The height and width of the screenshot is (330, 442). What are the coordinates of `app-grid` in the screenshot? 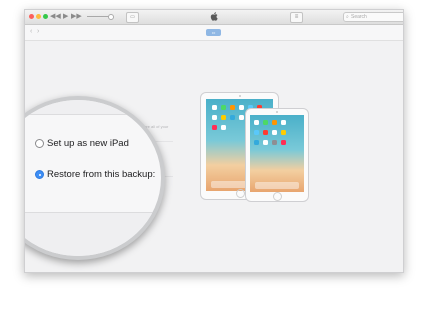 It's located at (276, 135).